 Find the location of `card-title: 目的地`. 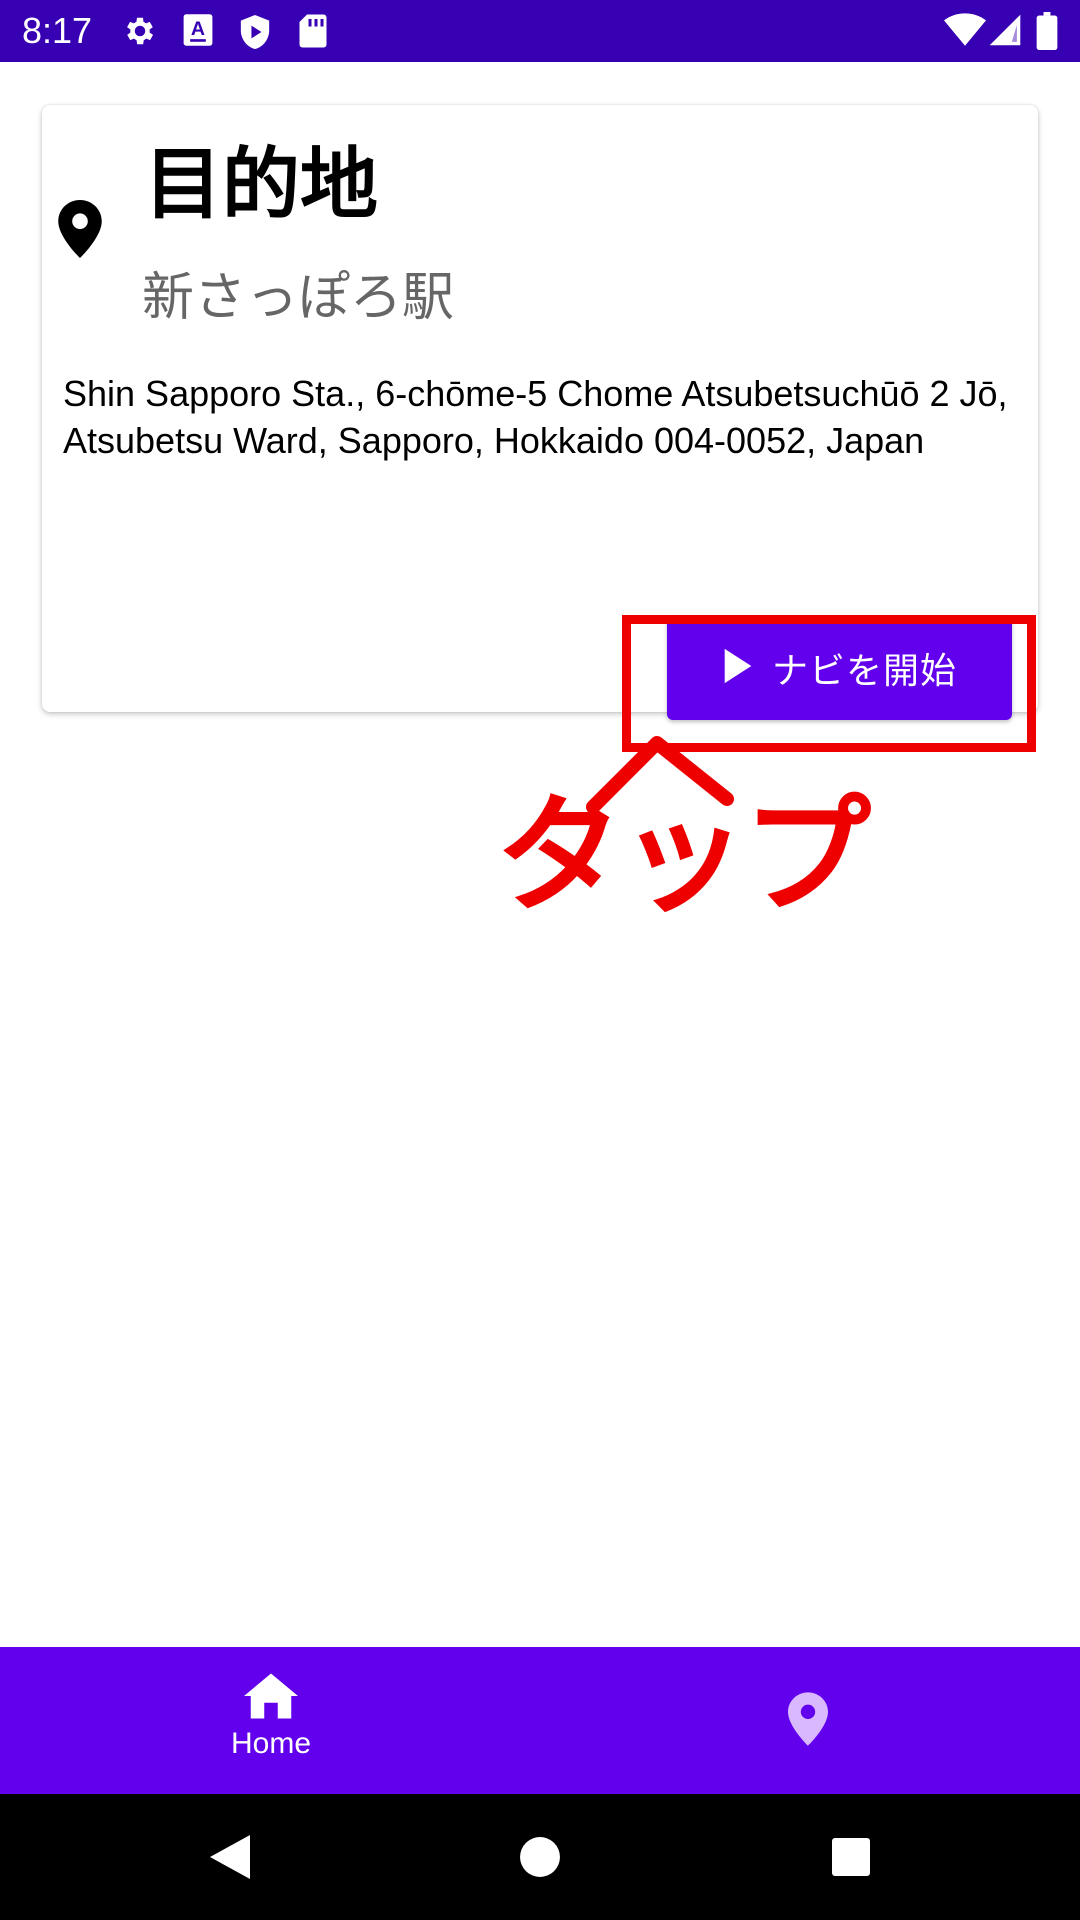

card-title: 目的地 is located at coordinates (261, 185).